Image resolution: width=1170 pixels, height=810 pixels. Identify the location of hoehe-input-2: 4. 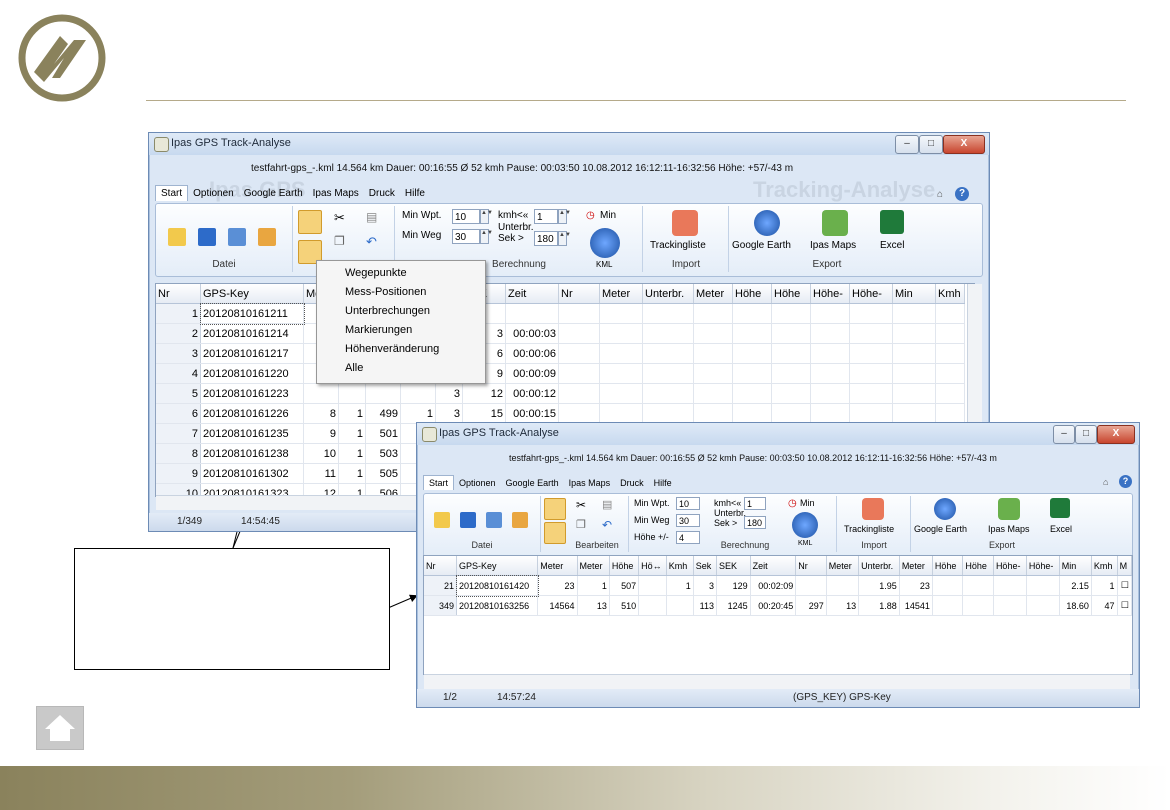
(688, 537).